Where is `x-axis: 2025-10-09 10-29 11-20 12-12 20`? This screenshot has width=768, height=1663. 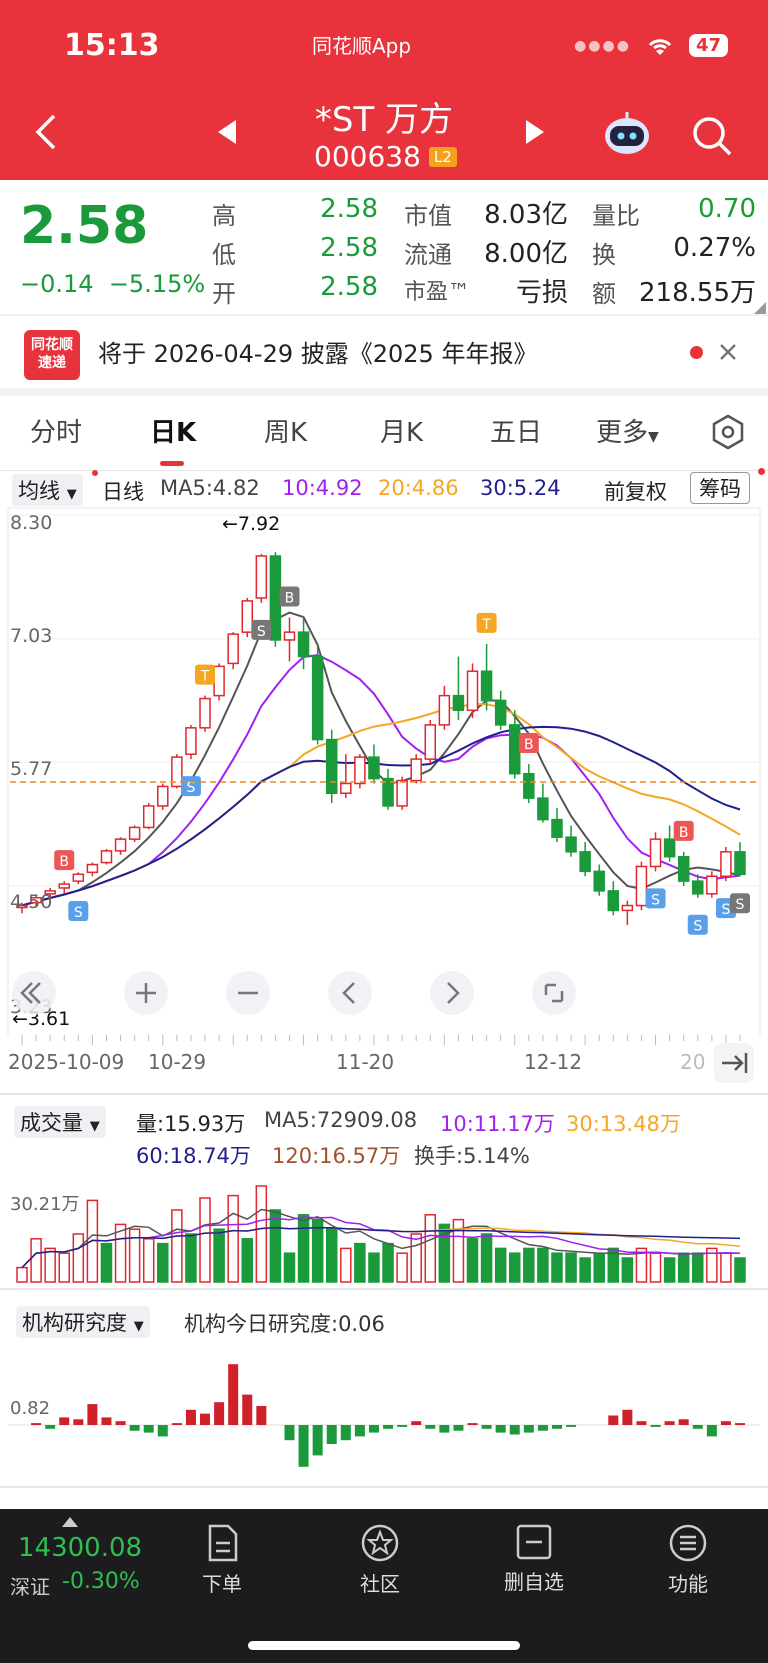
x-axis: 2025-10-09 10-29 11-20 12-12 20 is located at coordinates (381, 1059).